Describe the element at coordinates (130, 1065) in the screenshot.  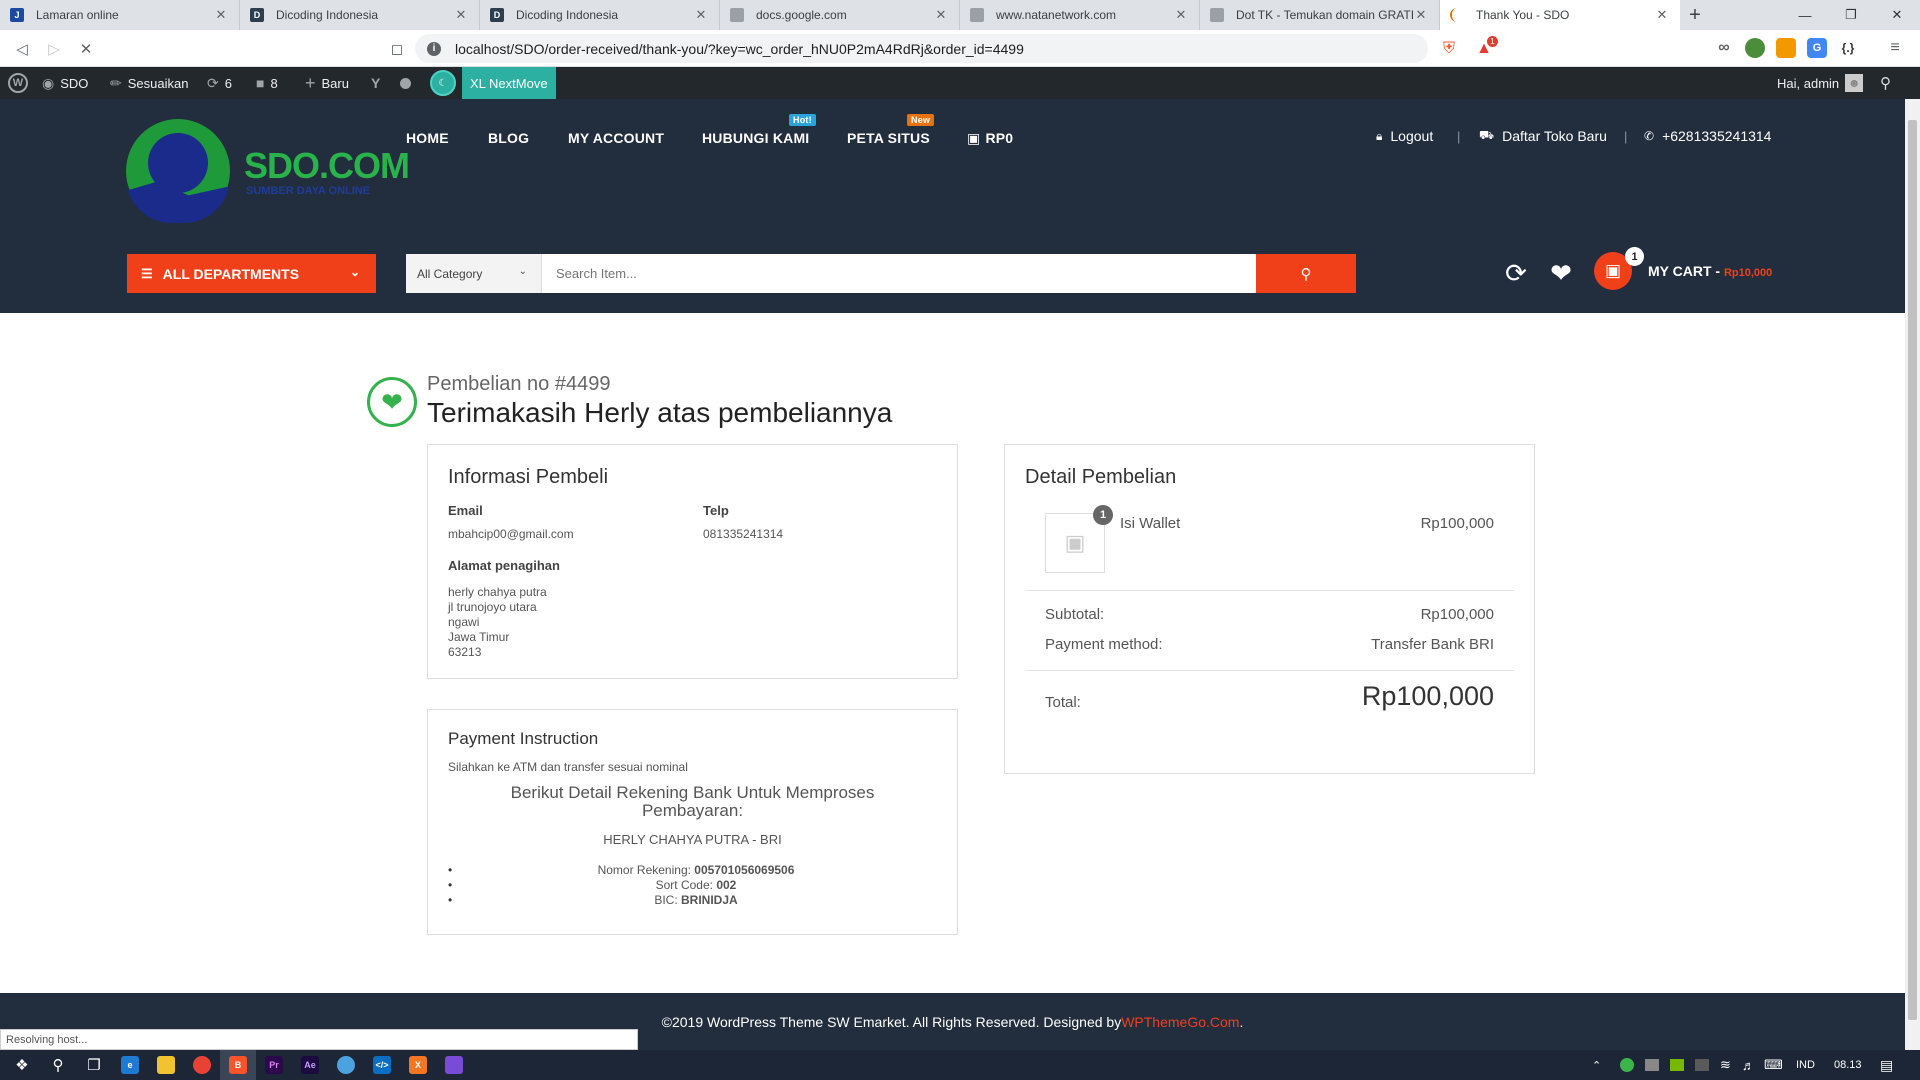
I see `edge-app-icon: e` at that location.